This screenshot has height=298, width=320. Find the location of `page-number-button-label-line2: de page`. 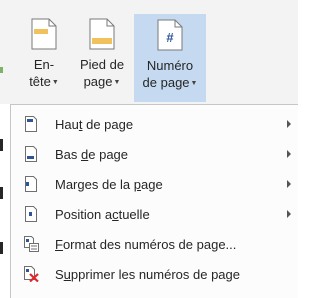

page-number-button-label-line2: de page is located at coordinates (166, 82).